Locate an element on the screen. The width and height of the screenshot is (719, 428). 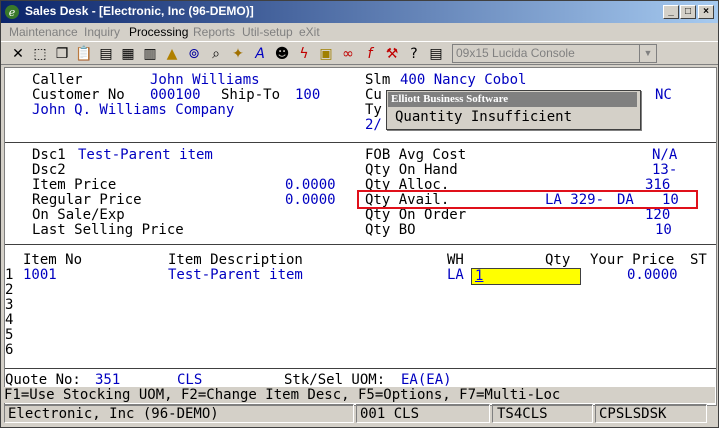
maximize-button: □ is located at coordinates (688, 12).